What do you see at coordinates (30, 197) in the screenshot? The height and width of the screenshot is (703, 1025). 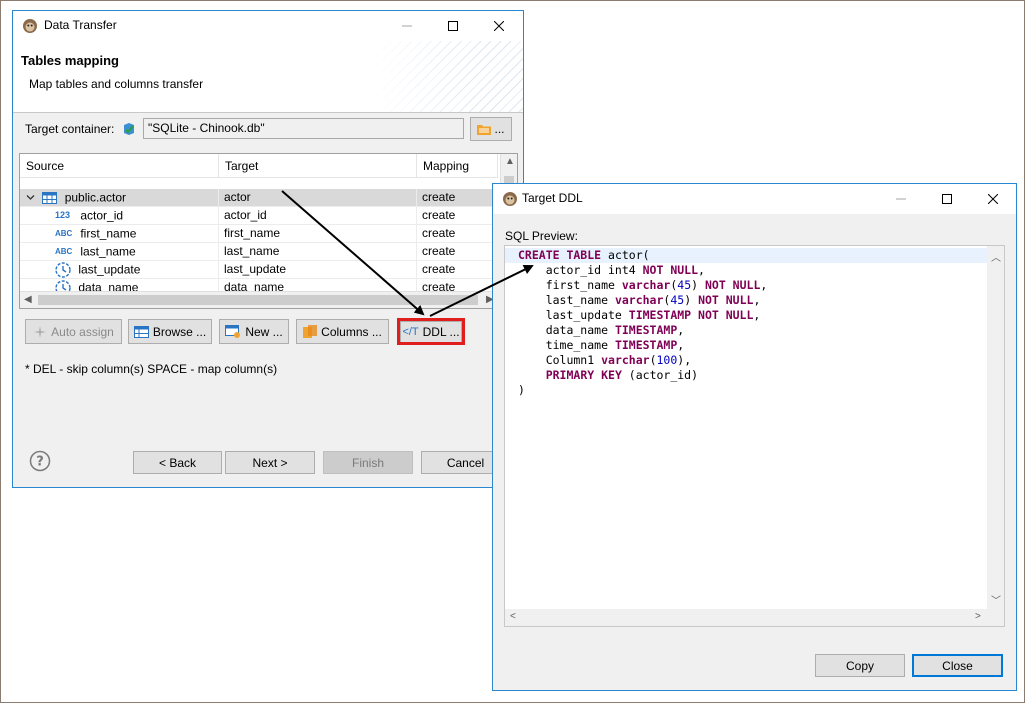 I see `chevron-down-icon` at bounding box center [30, 197].